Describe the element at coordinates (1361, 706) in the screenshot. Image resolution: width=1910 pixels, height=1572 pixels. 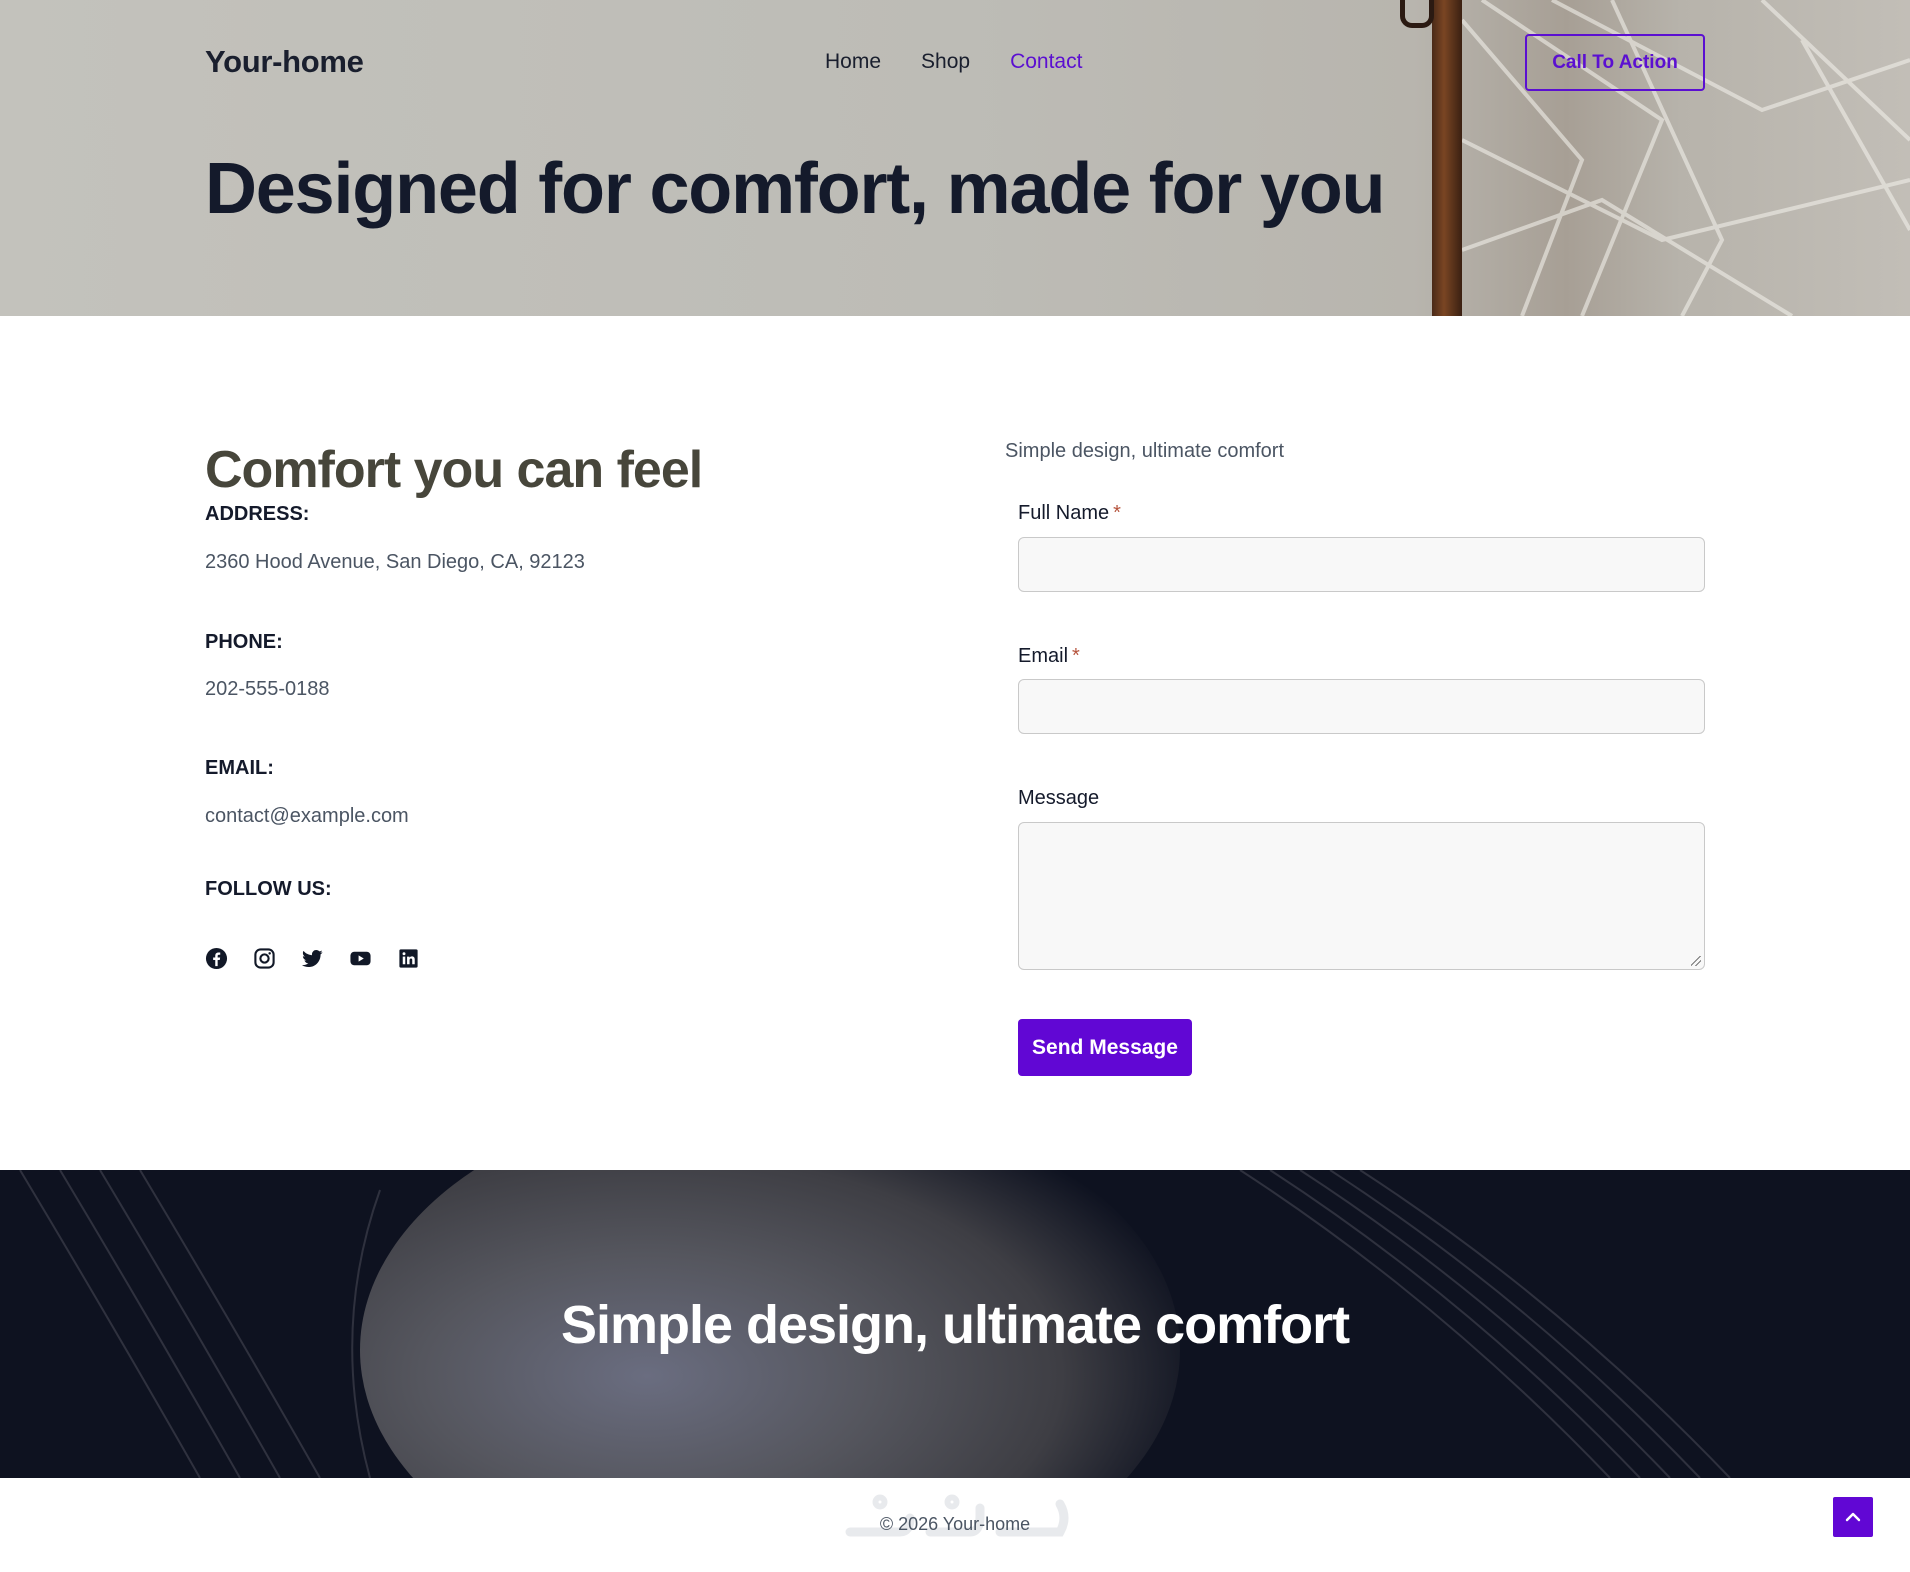
I see `email-input` at that location.